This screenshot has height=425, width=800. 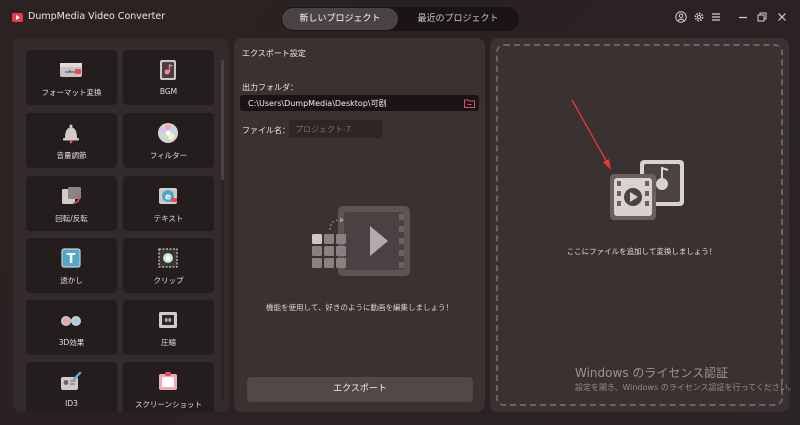 What do you see at coordinates (71, 155) in the screenshot?
I see `tool-label: 音量調節` at bounding box center [71, 155].